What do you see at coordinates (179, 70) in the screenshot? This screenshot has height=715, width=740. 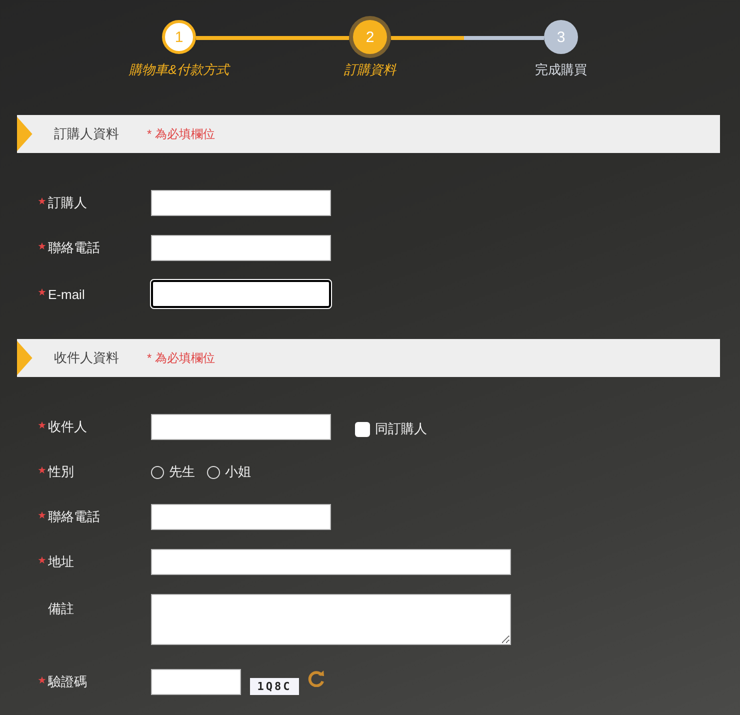 I see `step-label: 購物車&付款方式` at bounding box center [179, 70].